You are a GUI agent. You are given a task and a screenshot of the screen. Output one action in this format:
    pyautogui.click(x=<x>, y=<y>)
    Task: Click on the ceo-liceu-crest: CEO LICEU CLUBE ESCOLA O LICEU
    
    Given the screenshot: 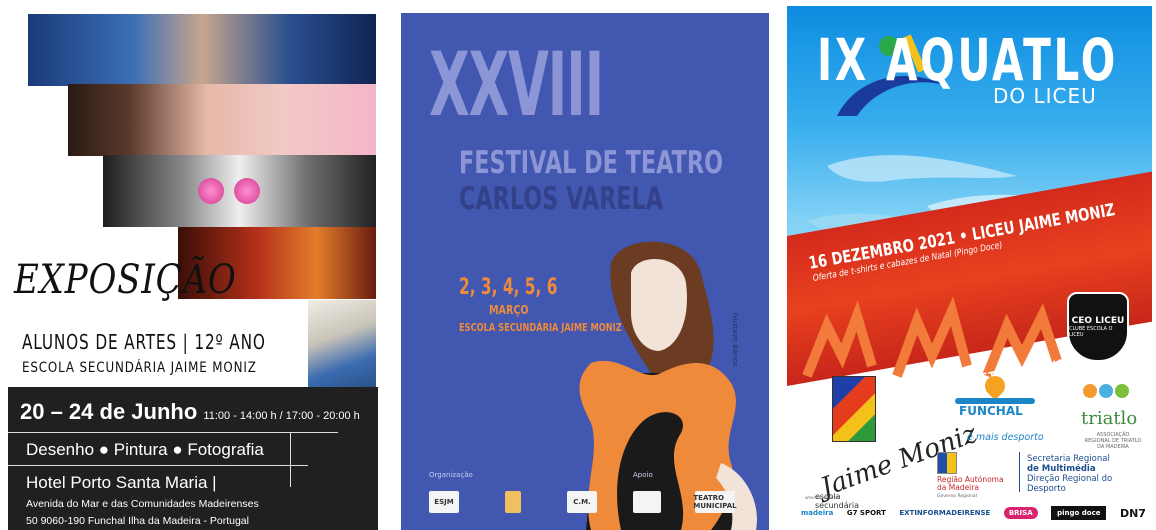 What is the action you would take?
    pyautogui.click(x=1098, y=327)
    